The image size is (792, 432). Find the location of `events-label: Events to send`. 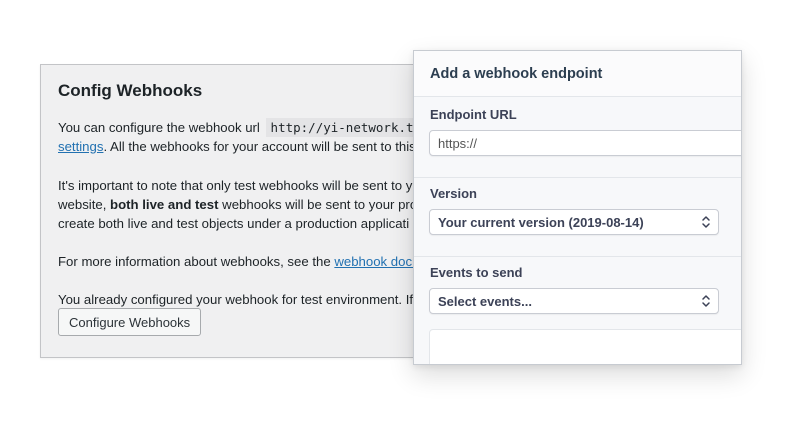

events-label: Events to send is located at coordinates (476, 272).